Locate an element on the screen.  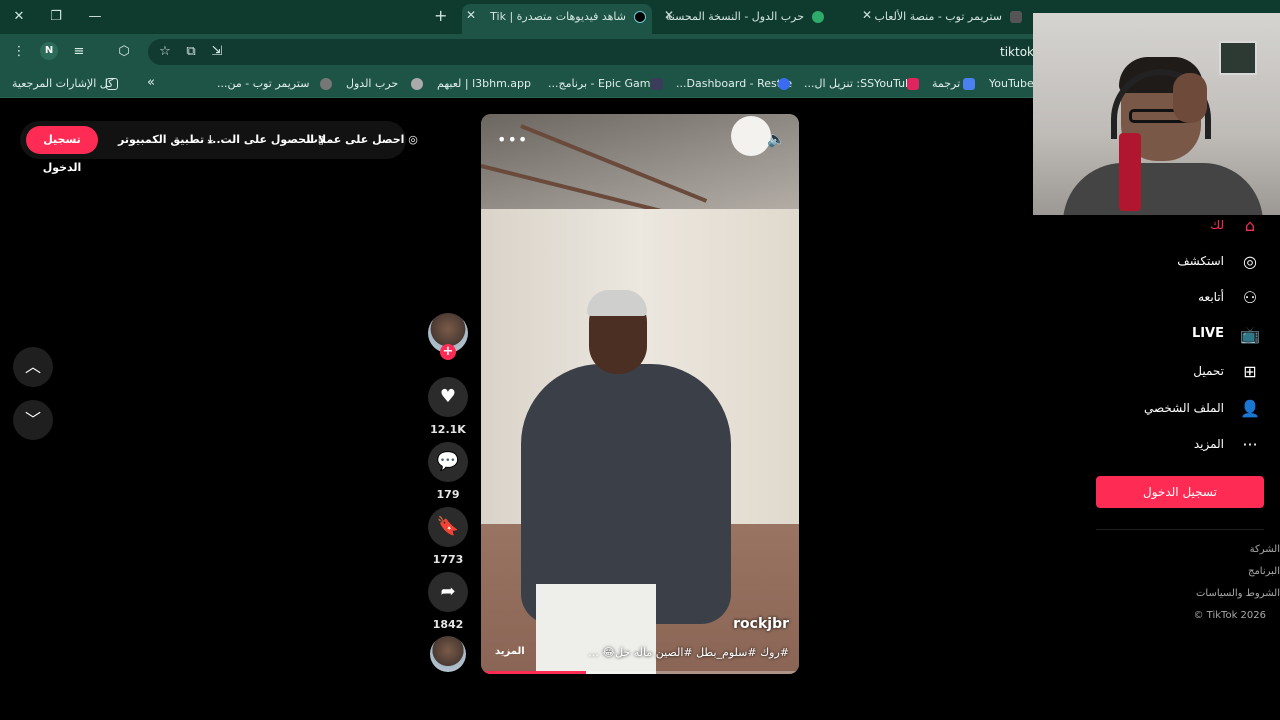
profile-avatar: N is located at coordinates (49, 51).